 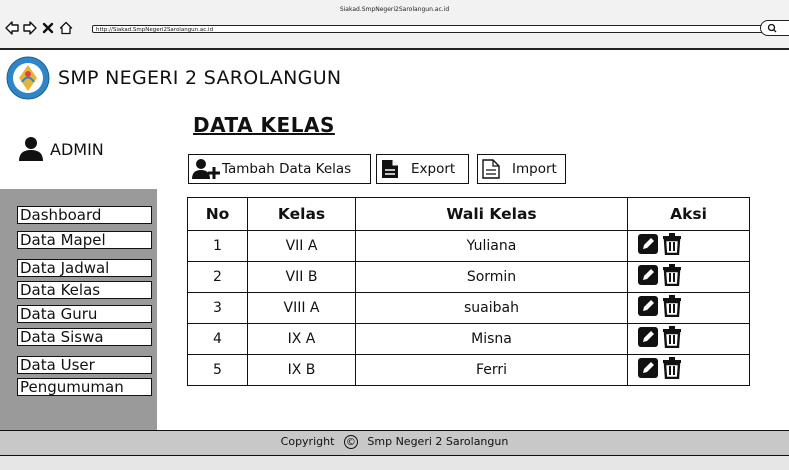 I want to click on import-button: Import, so click(x=521, y=169).